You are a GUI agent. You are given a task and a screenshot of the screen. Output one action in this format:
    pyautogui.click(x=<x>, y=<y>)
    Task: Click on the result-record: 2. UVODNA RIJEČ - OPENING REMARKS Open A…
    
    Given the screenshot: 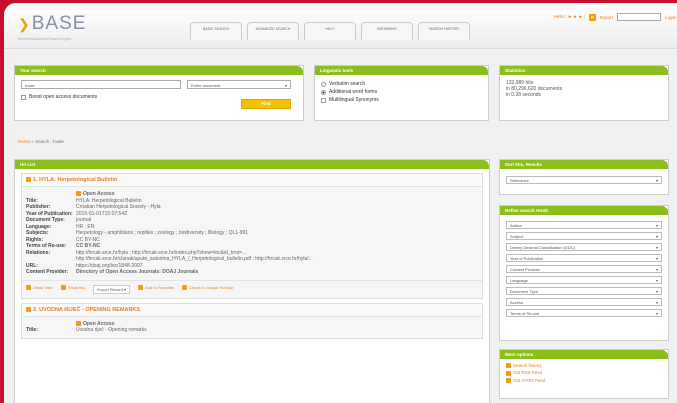 What is the action you would take?
    pyautogui.click(x=252, y=320)
    